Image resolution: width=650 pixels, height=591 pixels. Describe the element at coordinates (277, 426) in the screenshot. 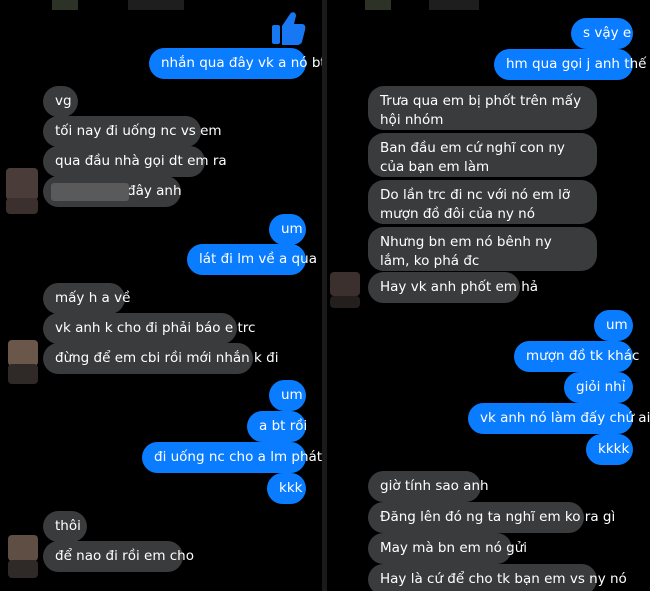

I see `message-bubble-outgoing: a bt rồi` at that location.